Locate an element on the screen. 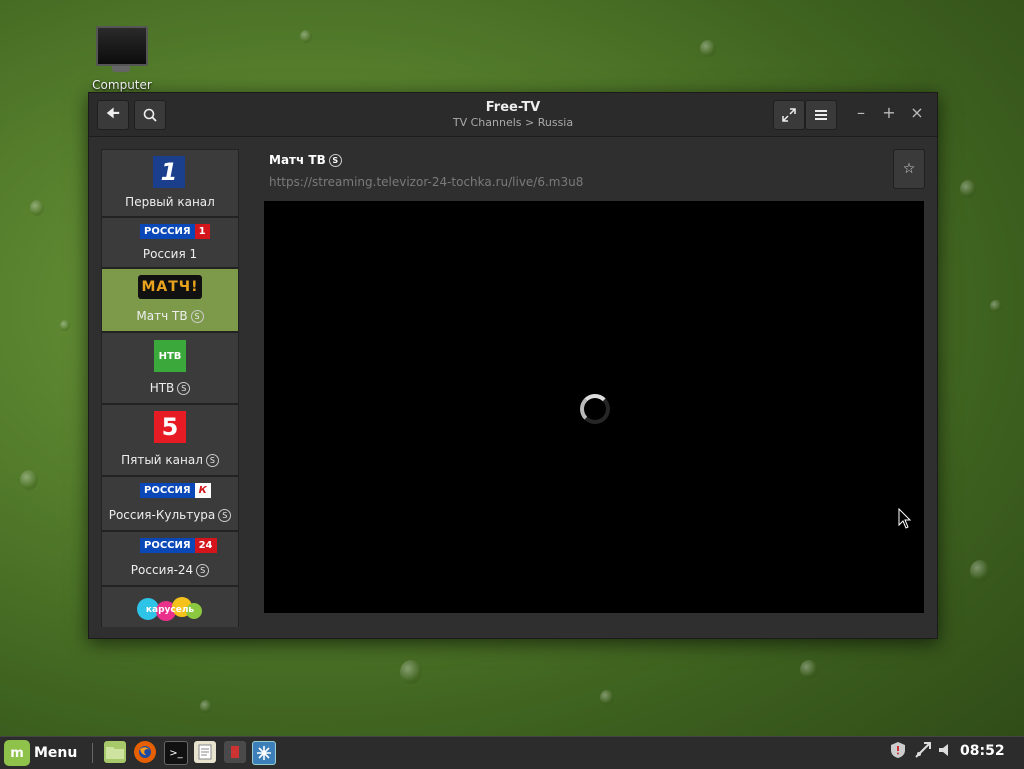  channel-item-rossia1: РОССИЯ 1 Россия 1 is located at coordinates (170, 242).